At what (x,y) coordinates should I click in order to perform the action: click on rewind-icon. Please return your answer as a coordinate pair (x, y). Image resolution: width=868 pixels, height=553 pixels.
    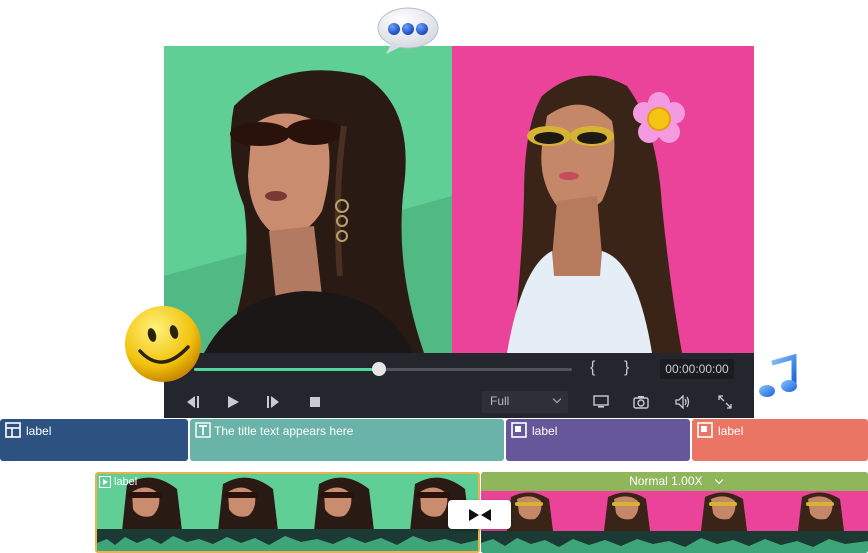
    Looking at the image, I should click on (193, 402).